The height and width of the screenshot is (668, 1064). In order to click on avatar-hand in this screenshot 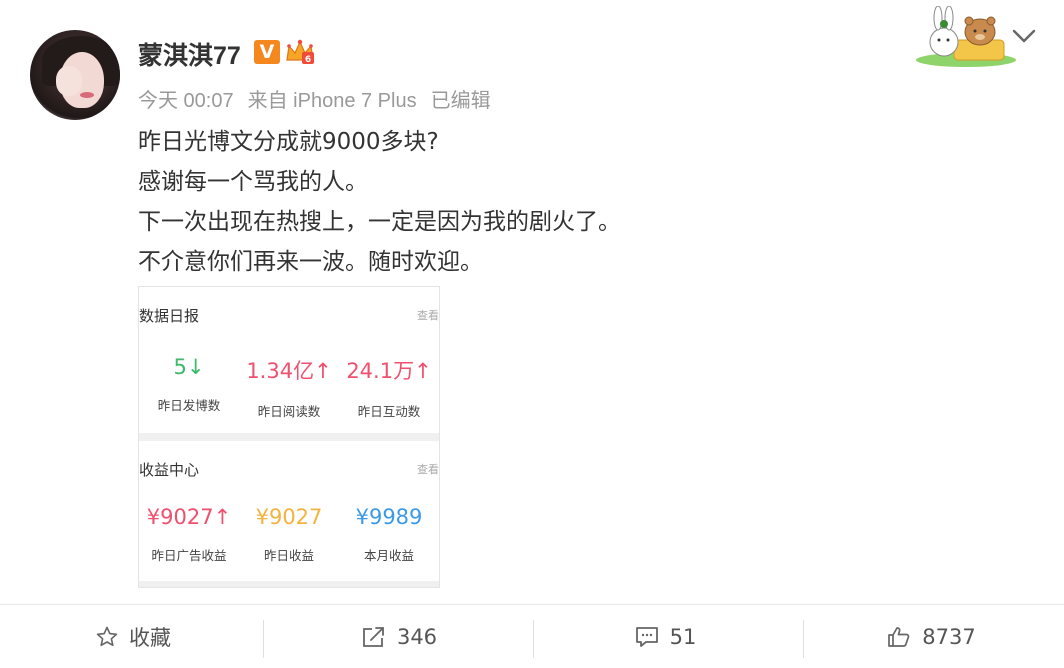, I will do `click(69, 81)`.